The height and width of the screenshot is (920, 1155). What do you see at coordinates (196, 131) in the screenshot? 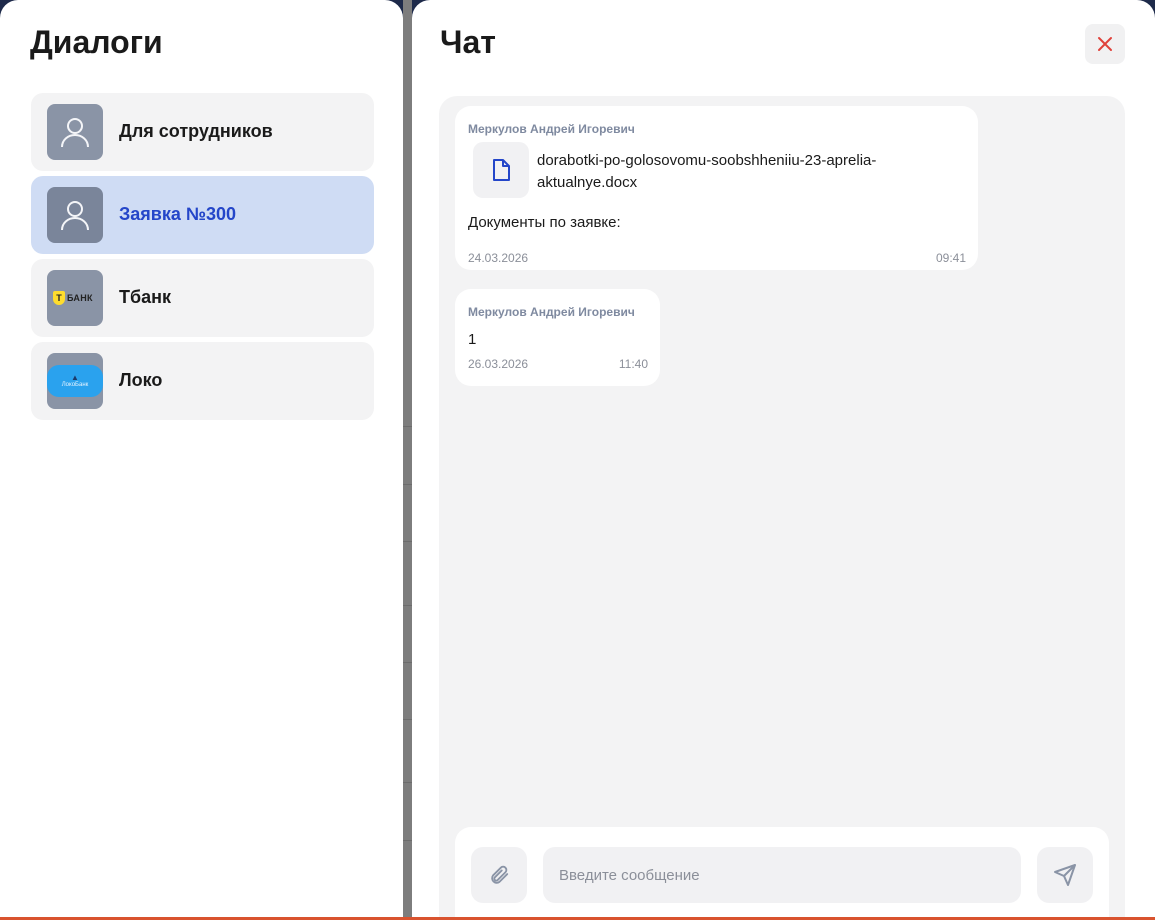
I see `dialog-item-label: Для сотрудников` at bounding box center [196, 131].